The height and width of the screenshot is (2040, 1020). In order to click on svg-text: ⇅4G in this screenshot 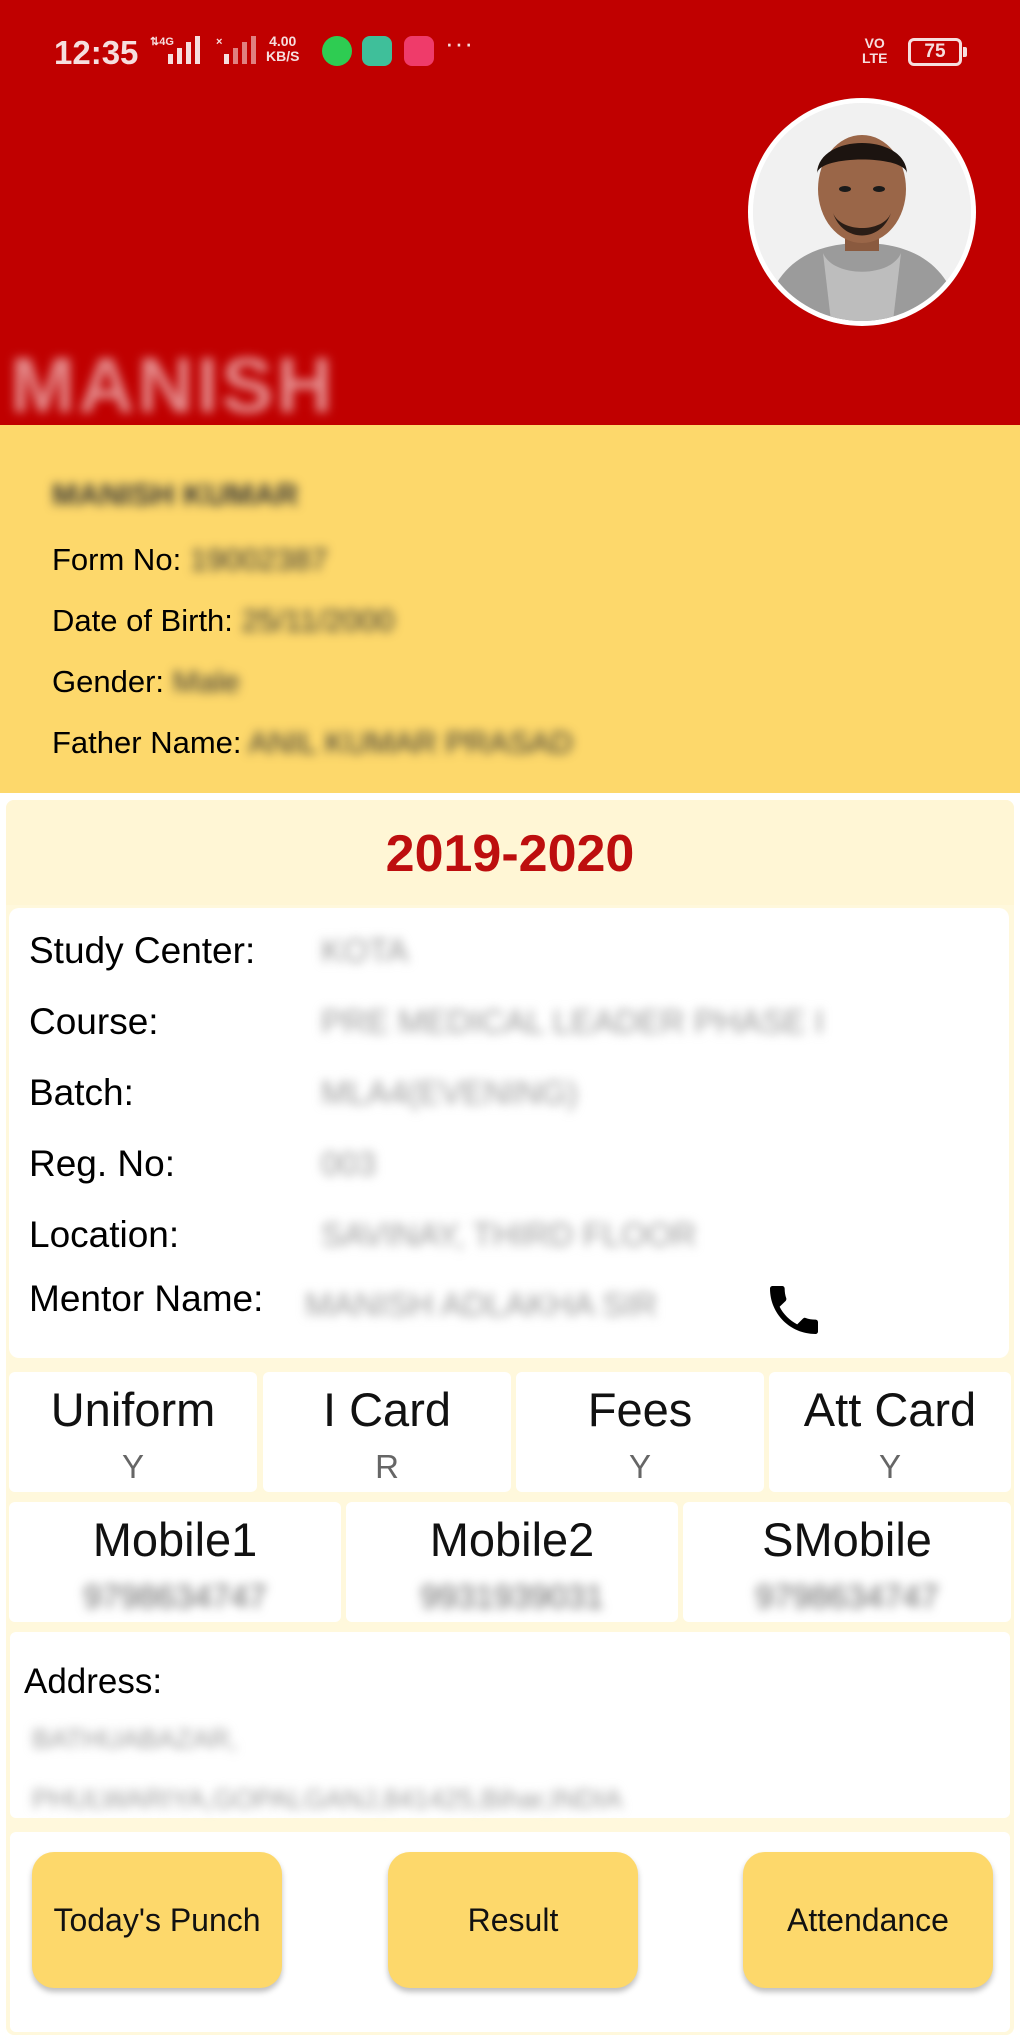, I will do `click(162, 42)`.